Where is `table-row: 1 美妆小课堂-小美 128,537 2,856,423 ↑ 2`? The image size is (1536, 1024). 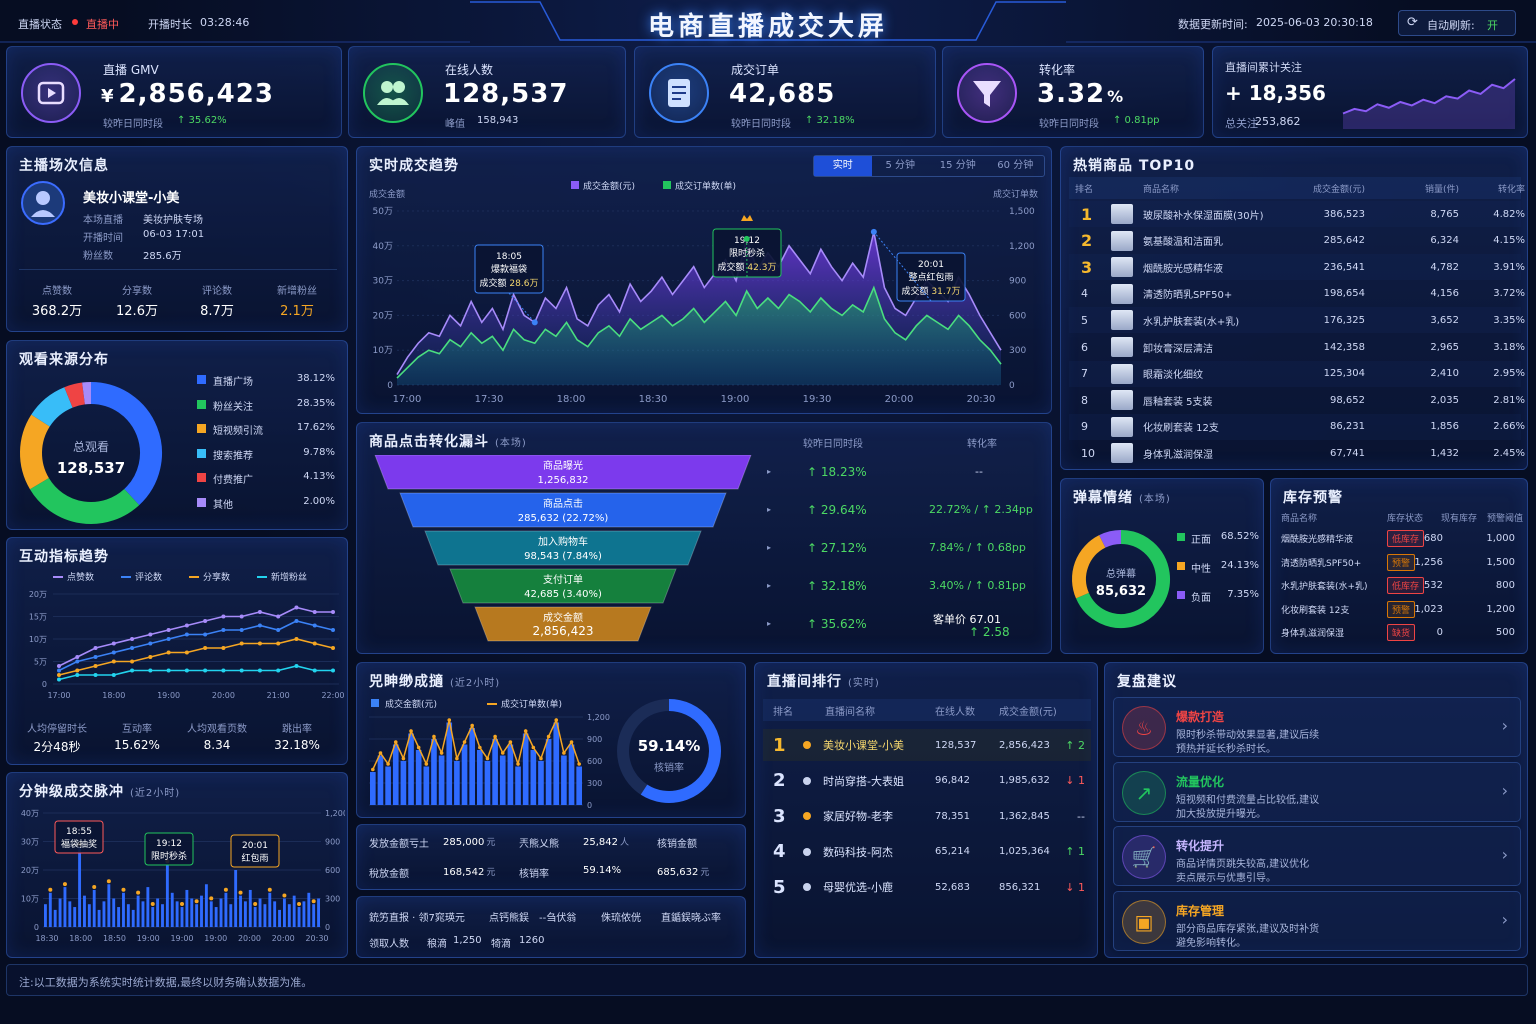
table-row: 1 美妆小课堂-小美 128,537 2,856,423 ↑ 2 is located at coordinates (927, 745).